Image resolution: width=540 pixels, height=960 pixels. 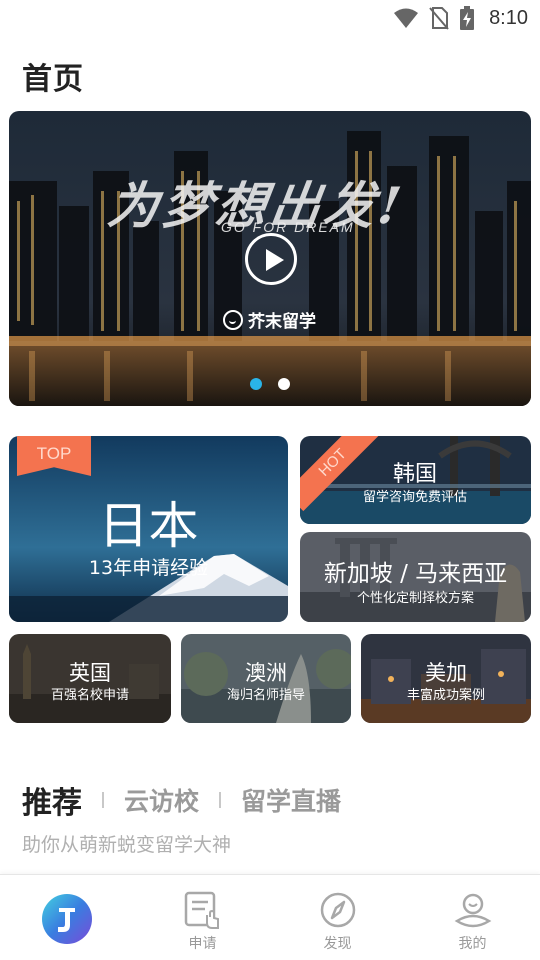 What do you see at coordinates (415, 598) in the screenshot?
I see `card-singapore-subtitle: 个性化定制择校方案` at bounding box center [415, 598].